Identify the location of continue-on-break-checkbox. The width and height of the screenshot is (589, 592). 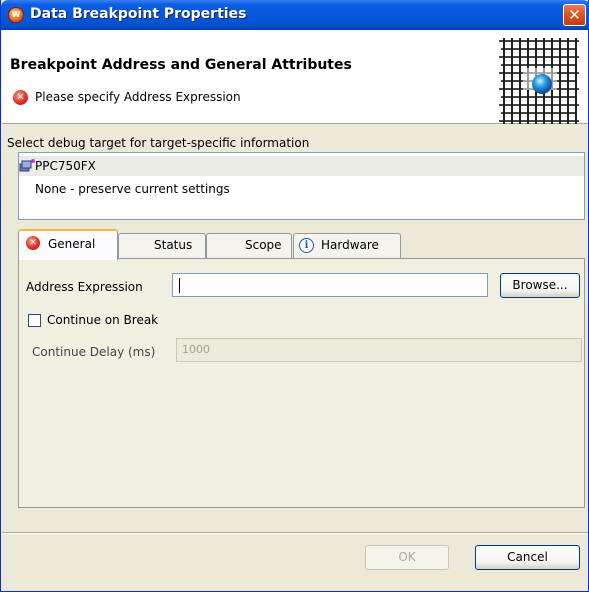
(34, 320).